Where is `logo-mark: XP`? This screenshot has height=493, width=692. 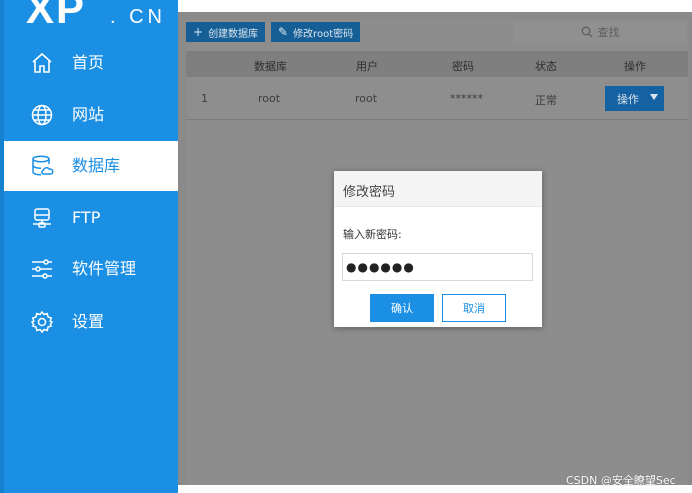
logo-mark: XP is located at coordinates (56, 16).